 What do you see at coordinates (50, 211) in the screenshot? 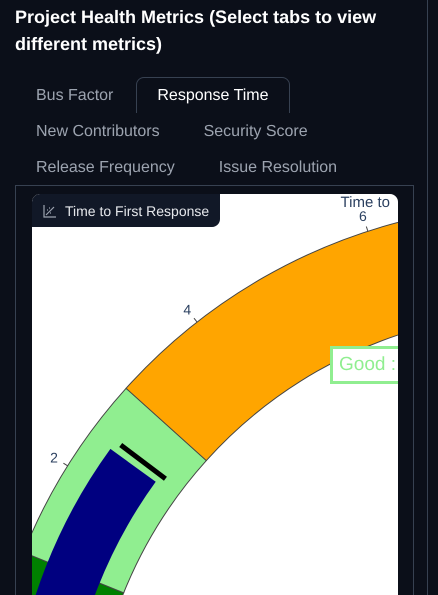
I see `chart-icon` at bounding box center [50, 211].